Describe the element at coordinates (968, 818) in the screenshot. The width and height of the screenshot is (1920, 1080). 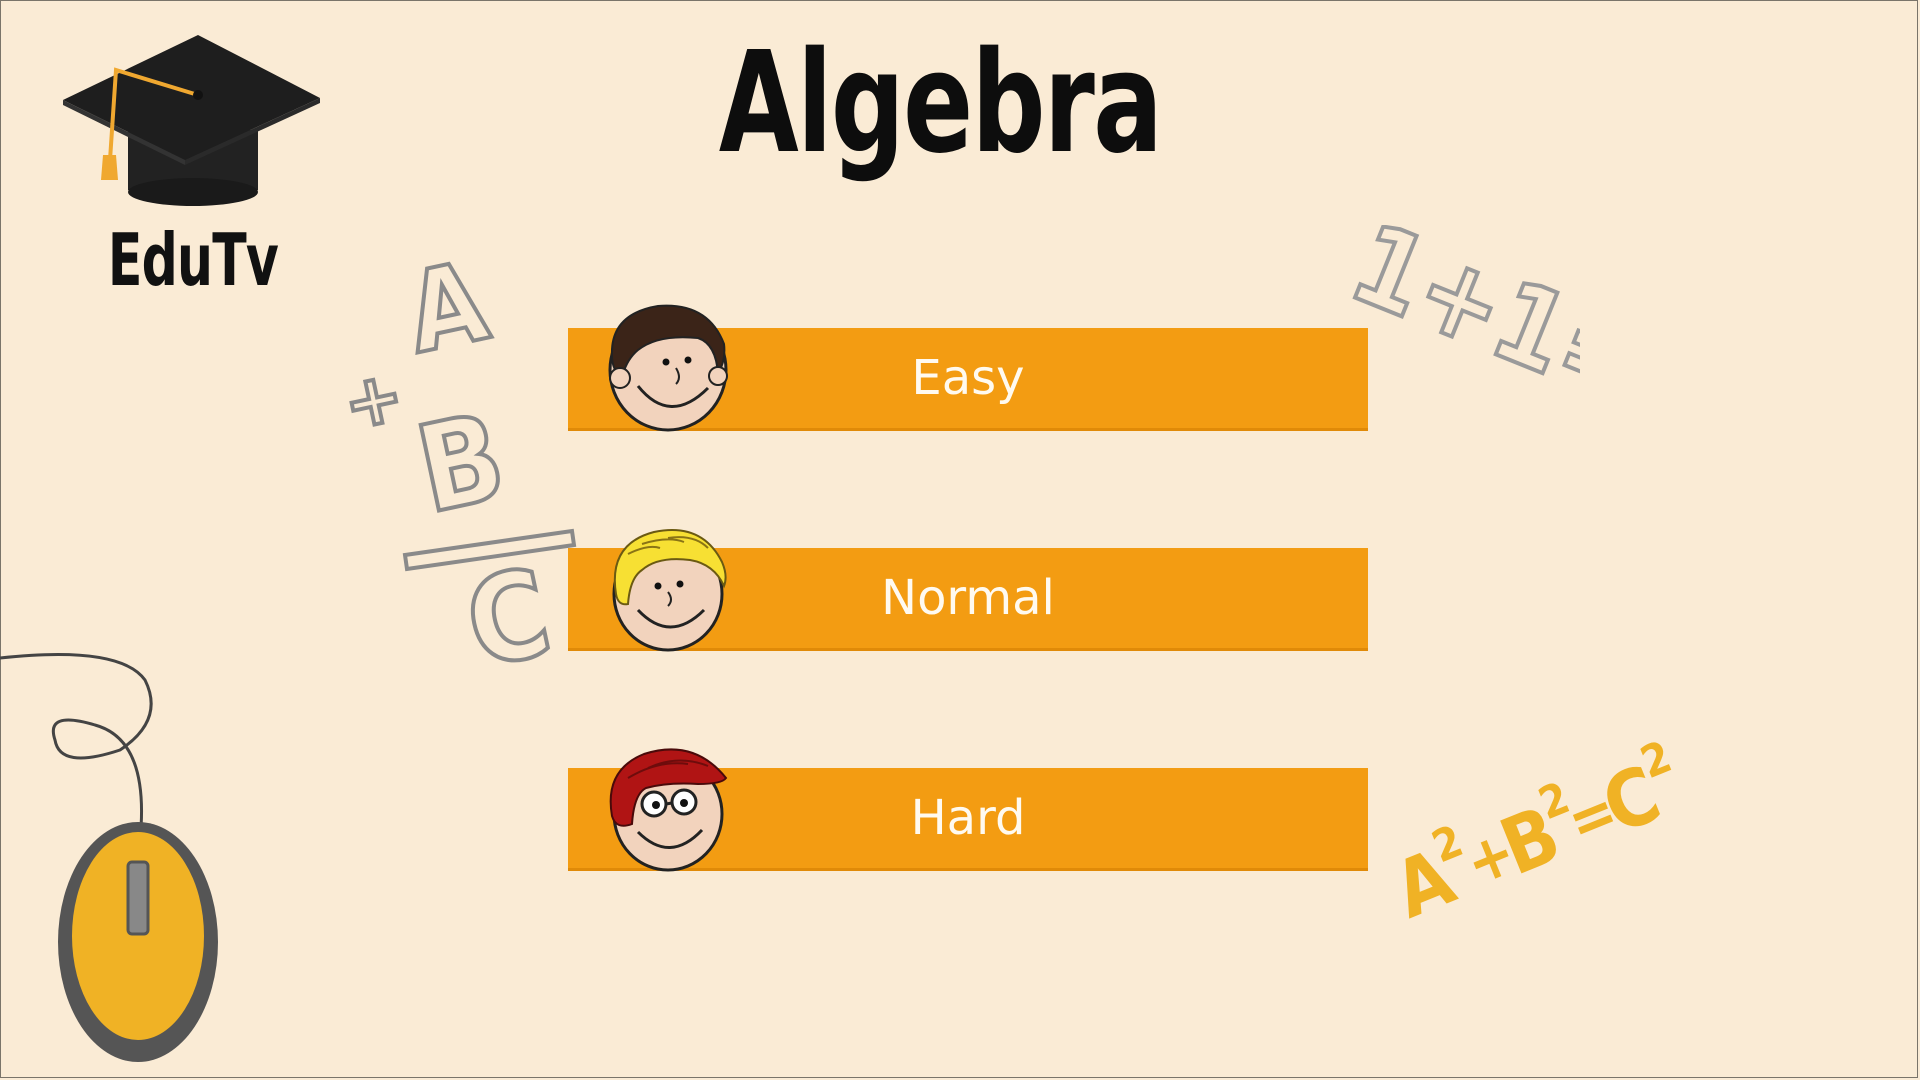
I see `hard-level-label: Hard` at that location.